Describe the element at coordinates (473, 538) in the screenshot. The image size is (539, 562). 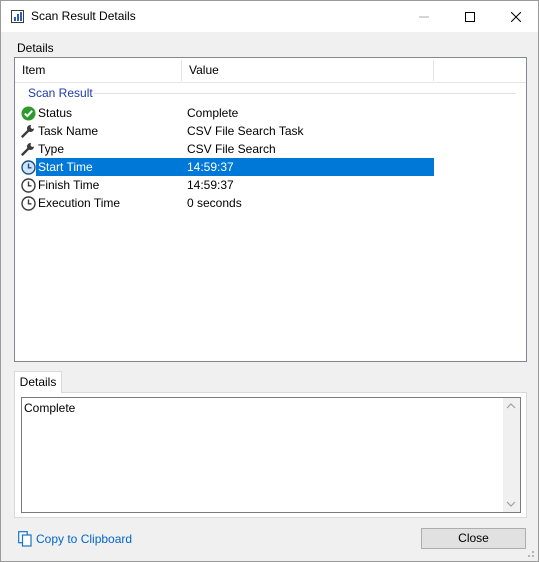
I see `close-button: Close` at that location.